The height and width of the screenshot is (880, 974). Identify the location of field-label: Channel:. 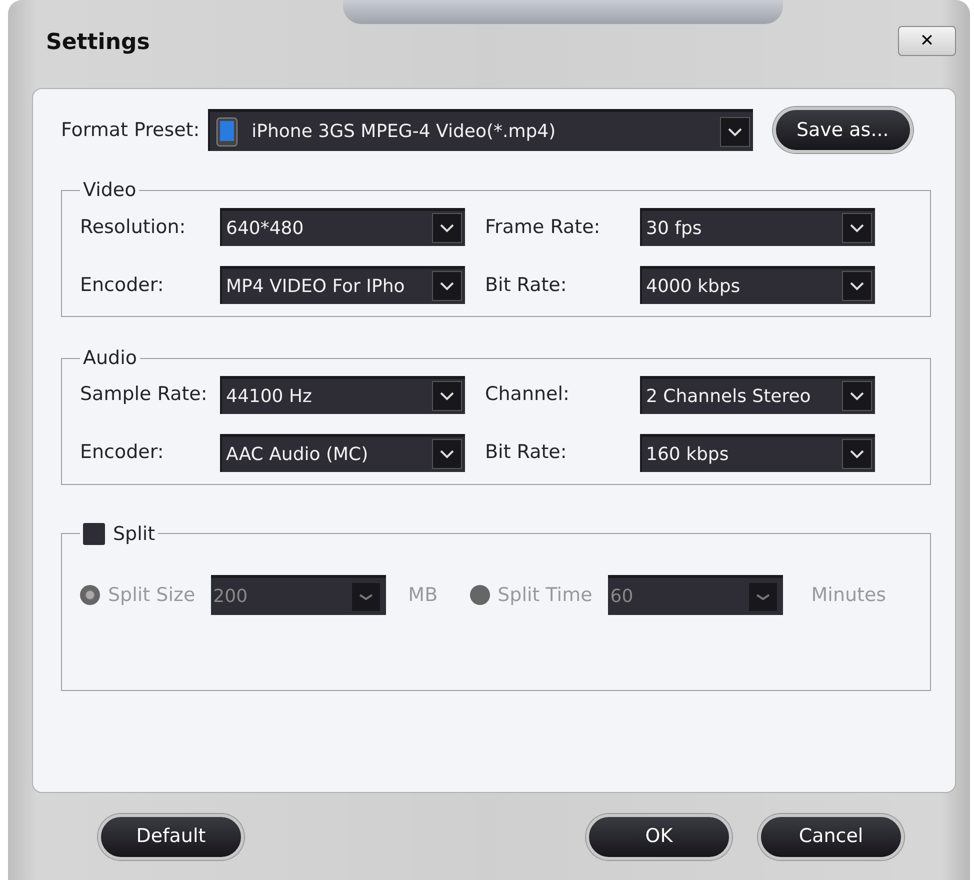
(527, 395).